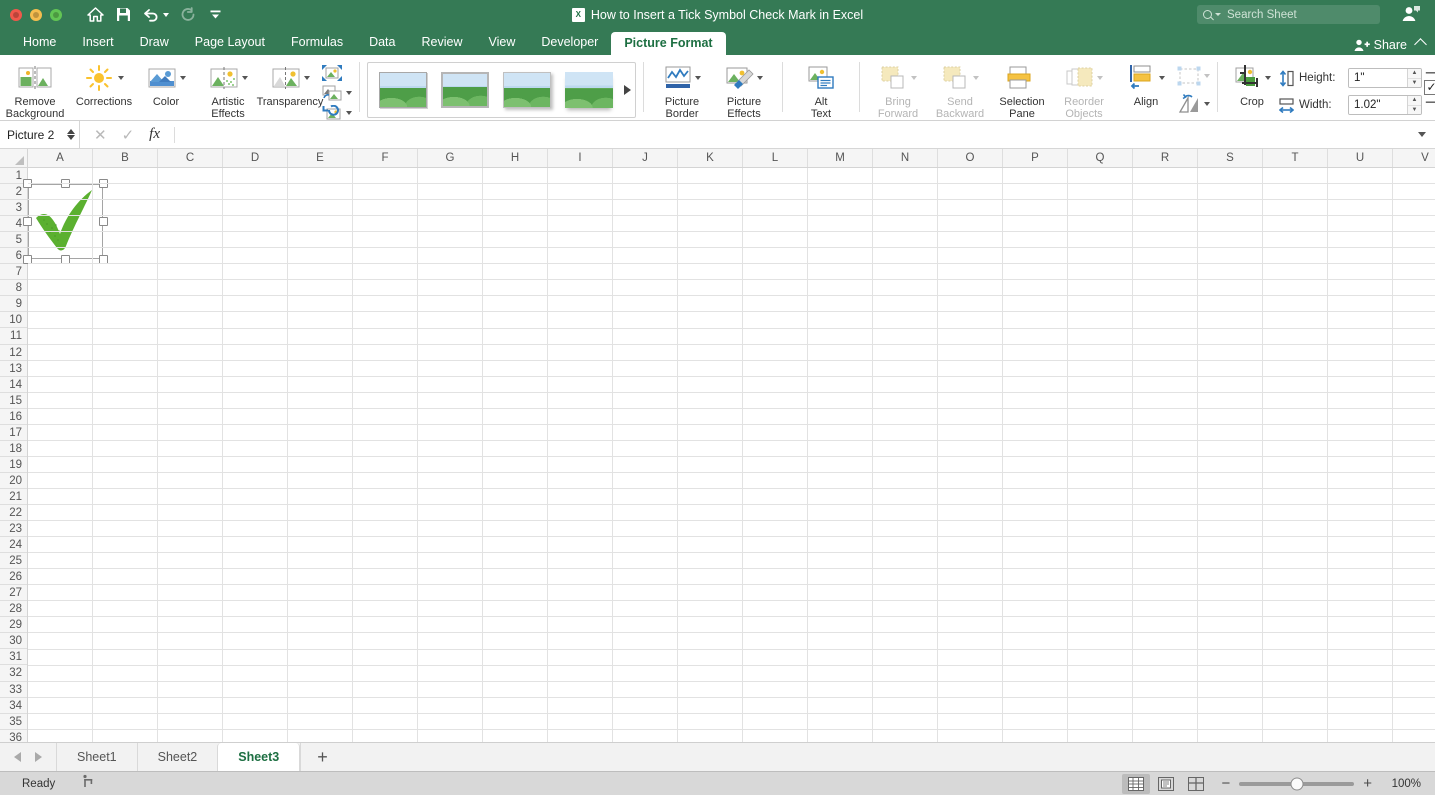 This screenshot has height=795, width=1435. I want to click on next-sheet-icon, so click(38, 757).